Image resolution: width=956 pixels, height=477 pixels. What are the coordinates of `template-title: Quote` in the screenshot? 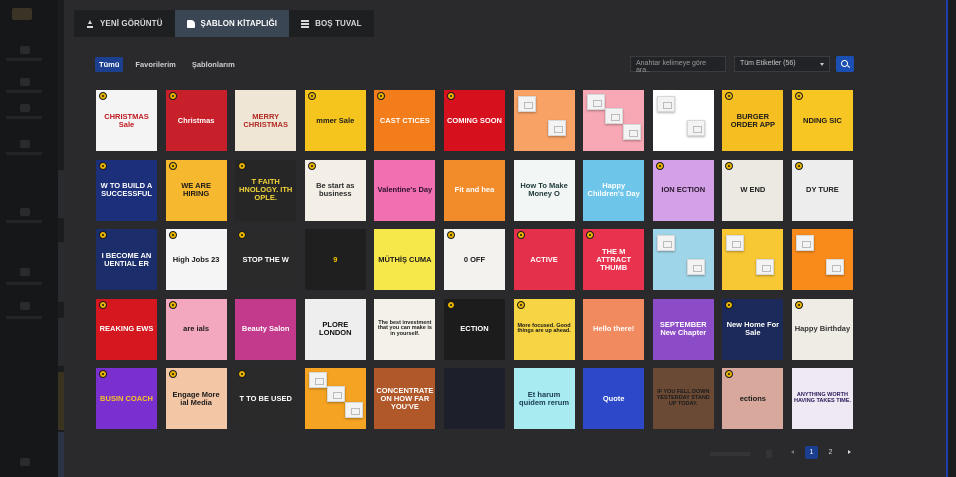 It's located at (613, 398).